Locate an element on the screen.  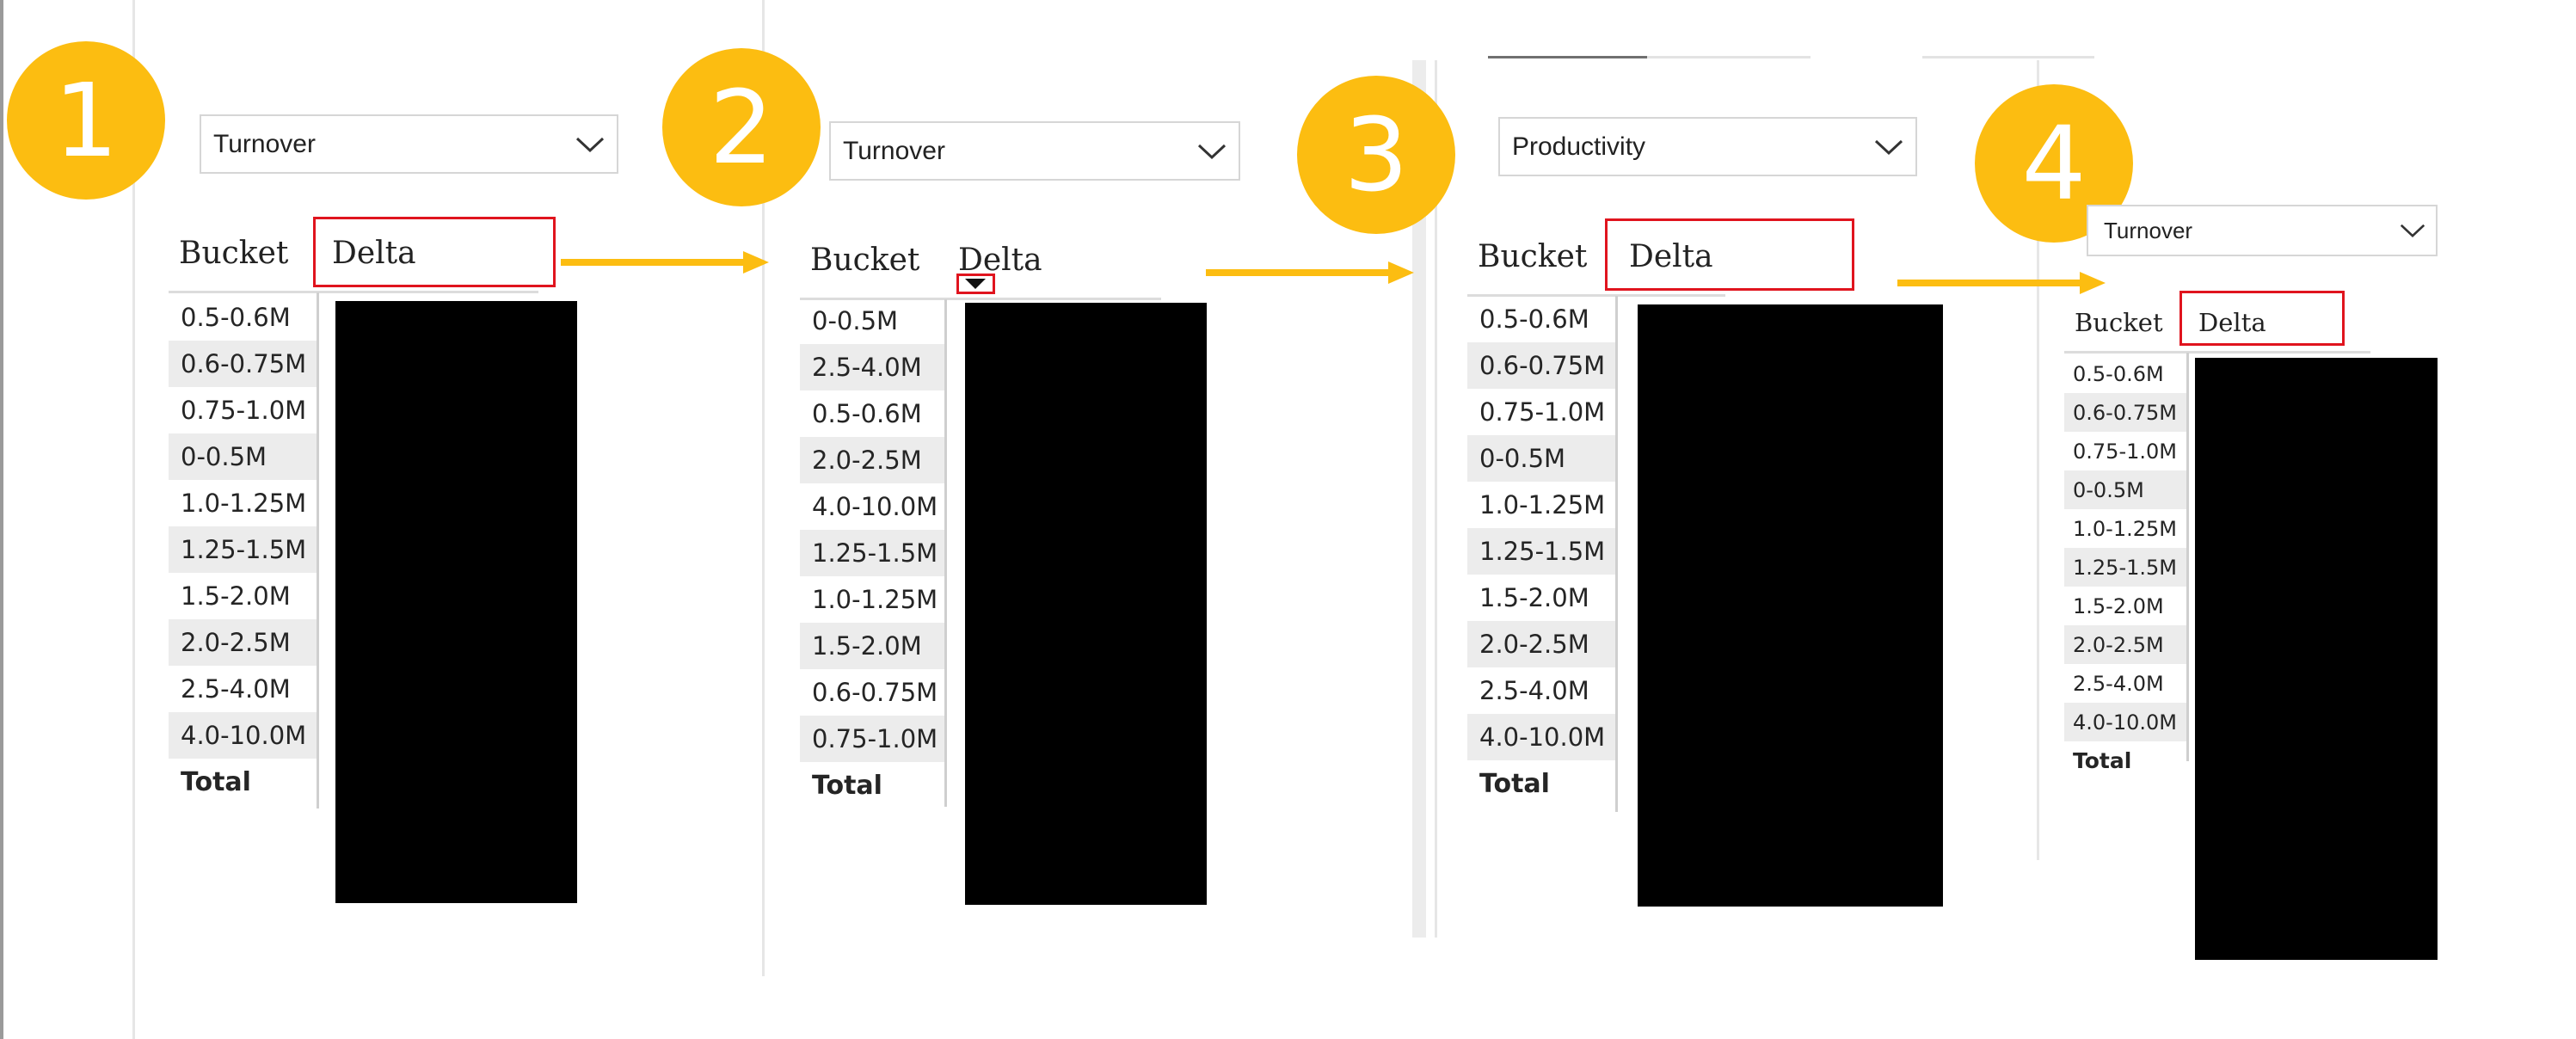
step-number: 4 is located at coordinates (2054, 163).